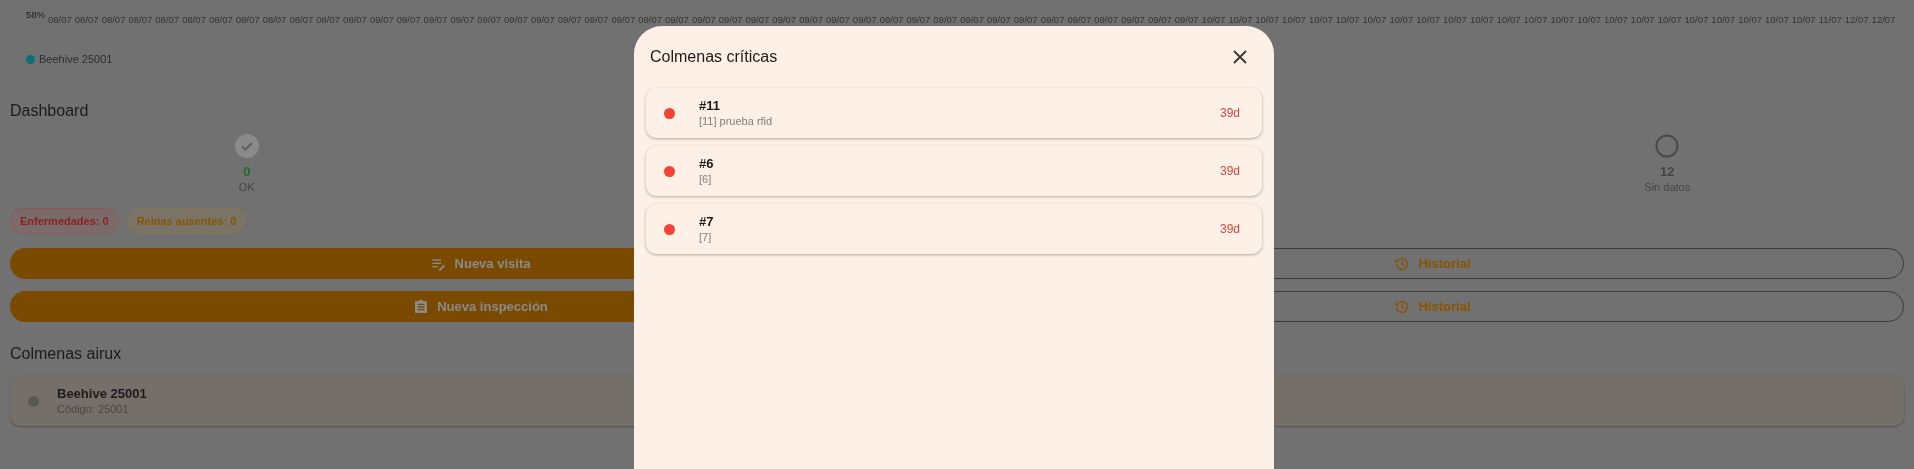 The image size is (1914, 469). What do you see at coordinates (706, 179) in the screenshot?
I see `hive-subtitle: [6]` at bounding box center [706, 179].